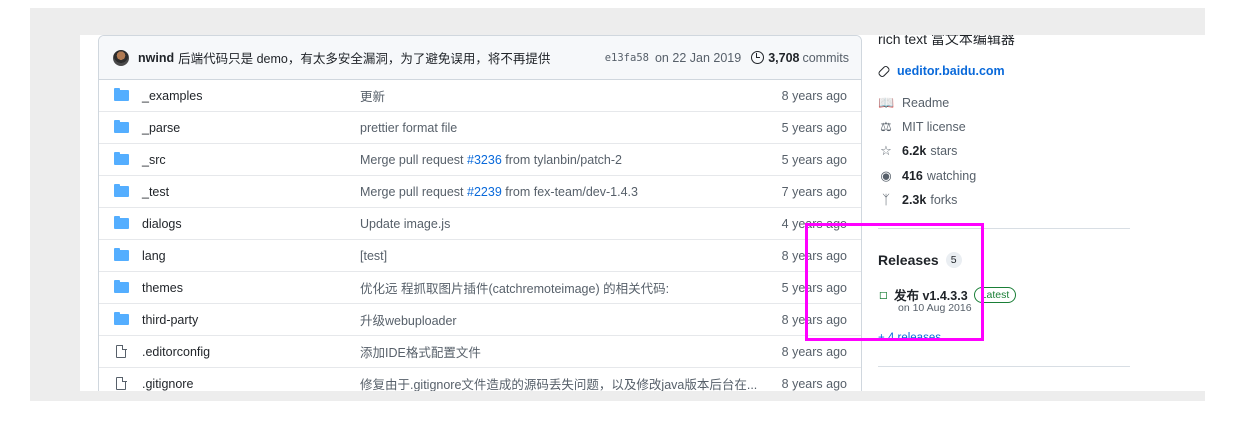 The height and width of the screenshot is (423, 1235). I want to click on repo-description: rich text 富文本编辑器, so click(946, 41).